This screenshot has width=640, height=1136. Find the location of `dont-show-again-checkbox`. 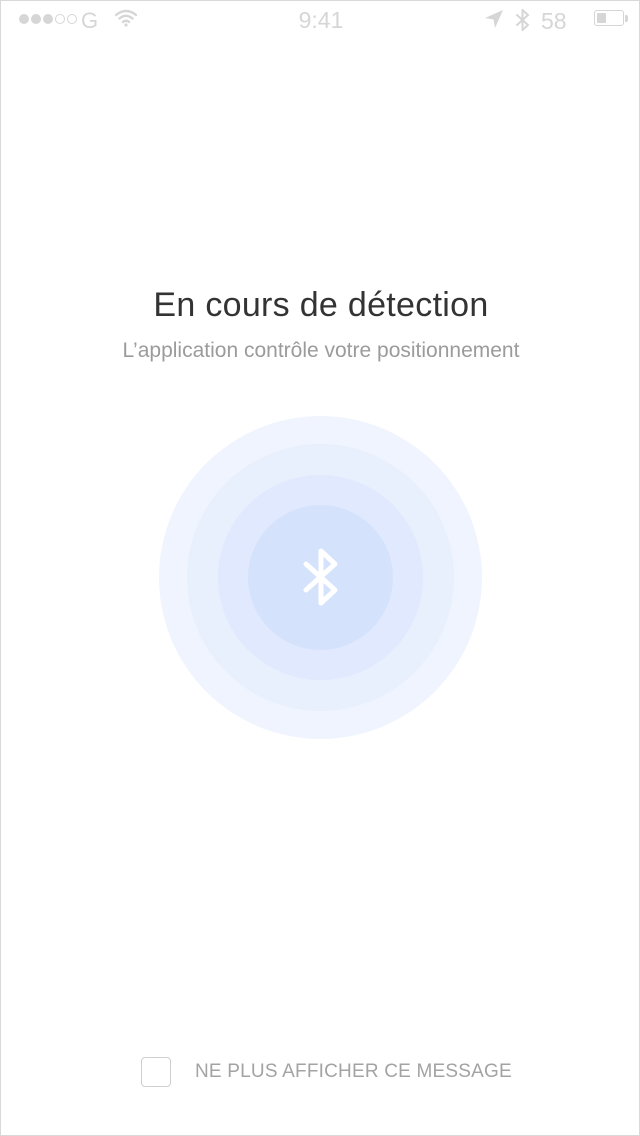

dont-show-again-checkbox is located at coordinates (156, 1072).